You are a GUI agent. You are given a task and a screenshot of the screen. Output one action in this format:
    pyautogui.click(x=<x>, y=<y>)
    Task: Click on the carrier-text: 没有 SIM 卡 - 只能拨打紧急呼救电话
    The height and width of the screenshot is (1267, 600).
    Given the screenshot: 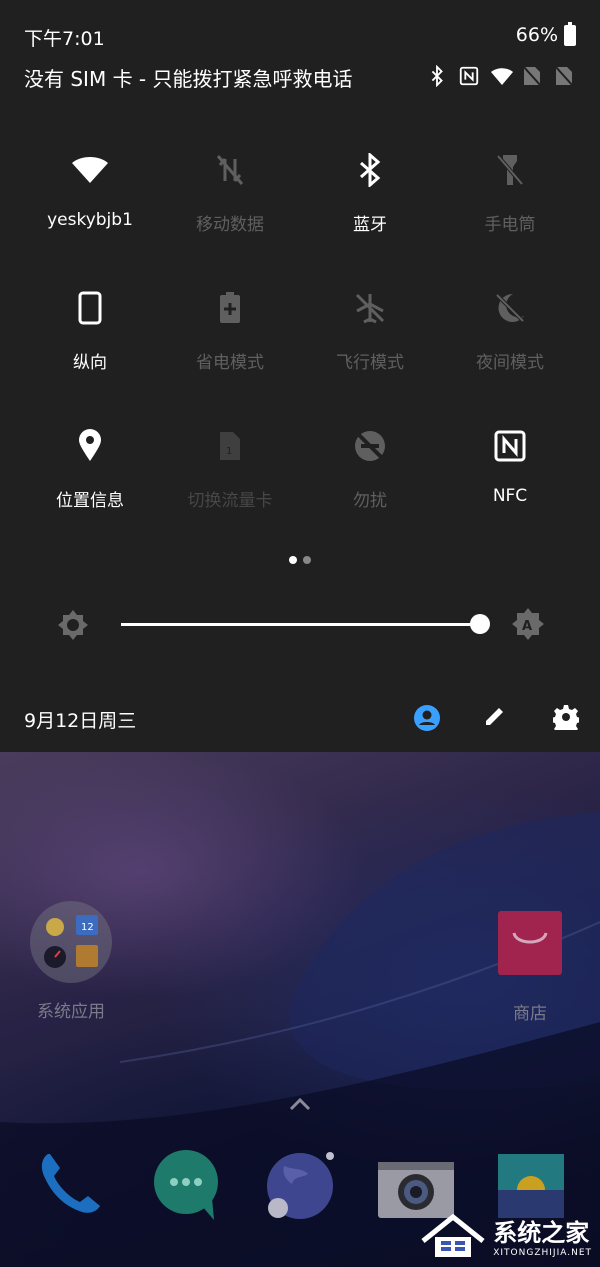 What is the action you would take?
    pyautogui.click(x=188, y=79)
    